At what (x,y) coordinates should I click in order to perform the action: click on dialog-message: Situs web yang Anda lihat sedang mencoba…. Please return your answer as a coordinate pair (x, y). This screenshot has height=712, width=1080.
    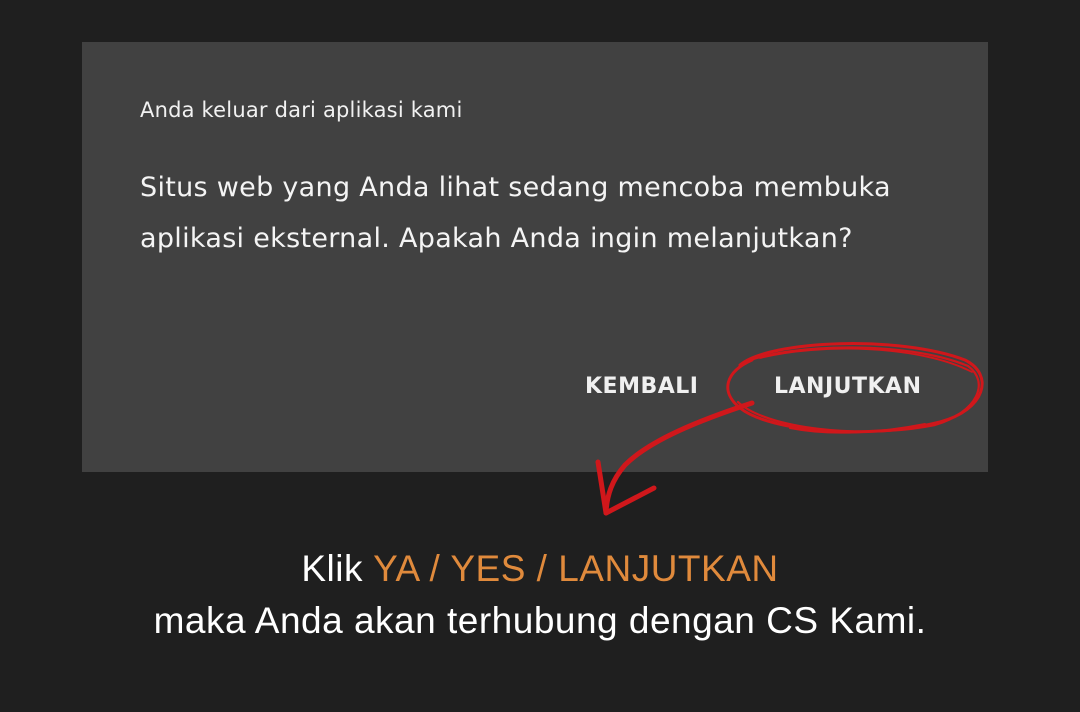
    Looking at the image, I should click on (515, 213).